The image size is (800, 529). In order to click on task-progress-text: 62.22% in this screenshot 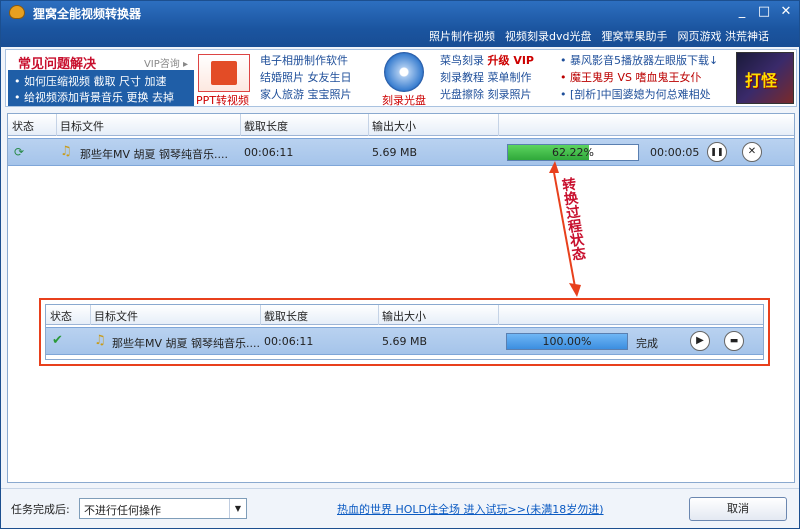, I will do `click(573, 152)`.